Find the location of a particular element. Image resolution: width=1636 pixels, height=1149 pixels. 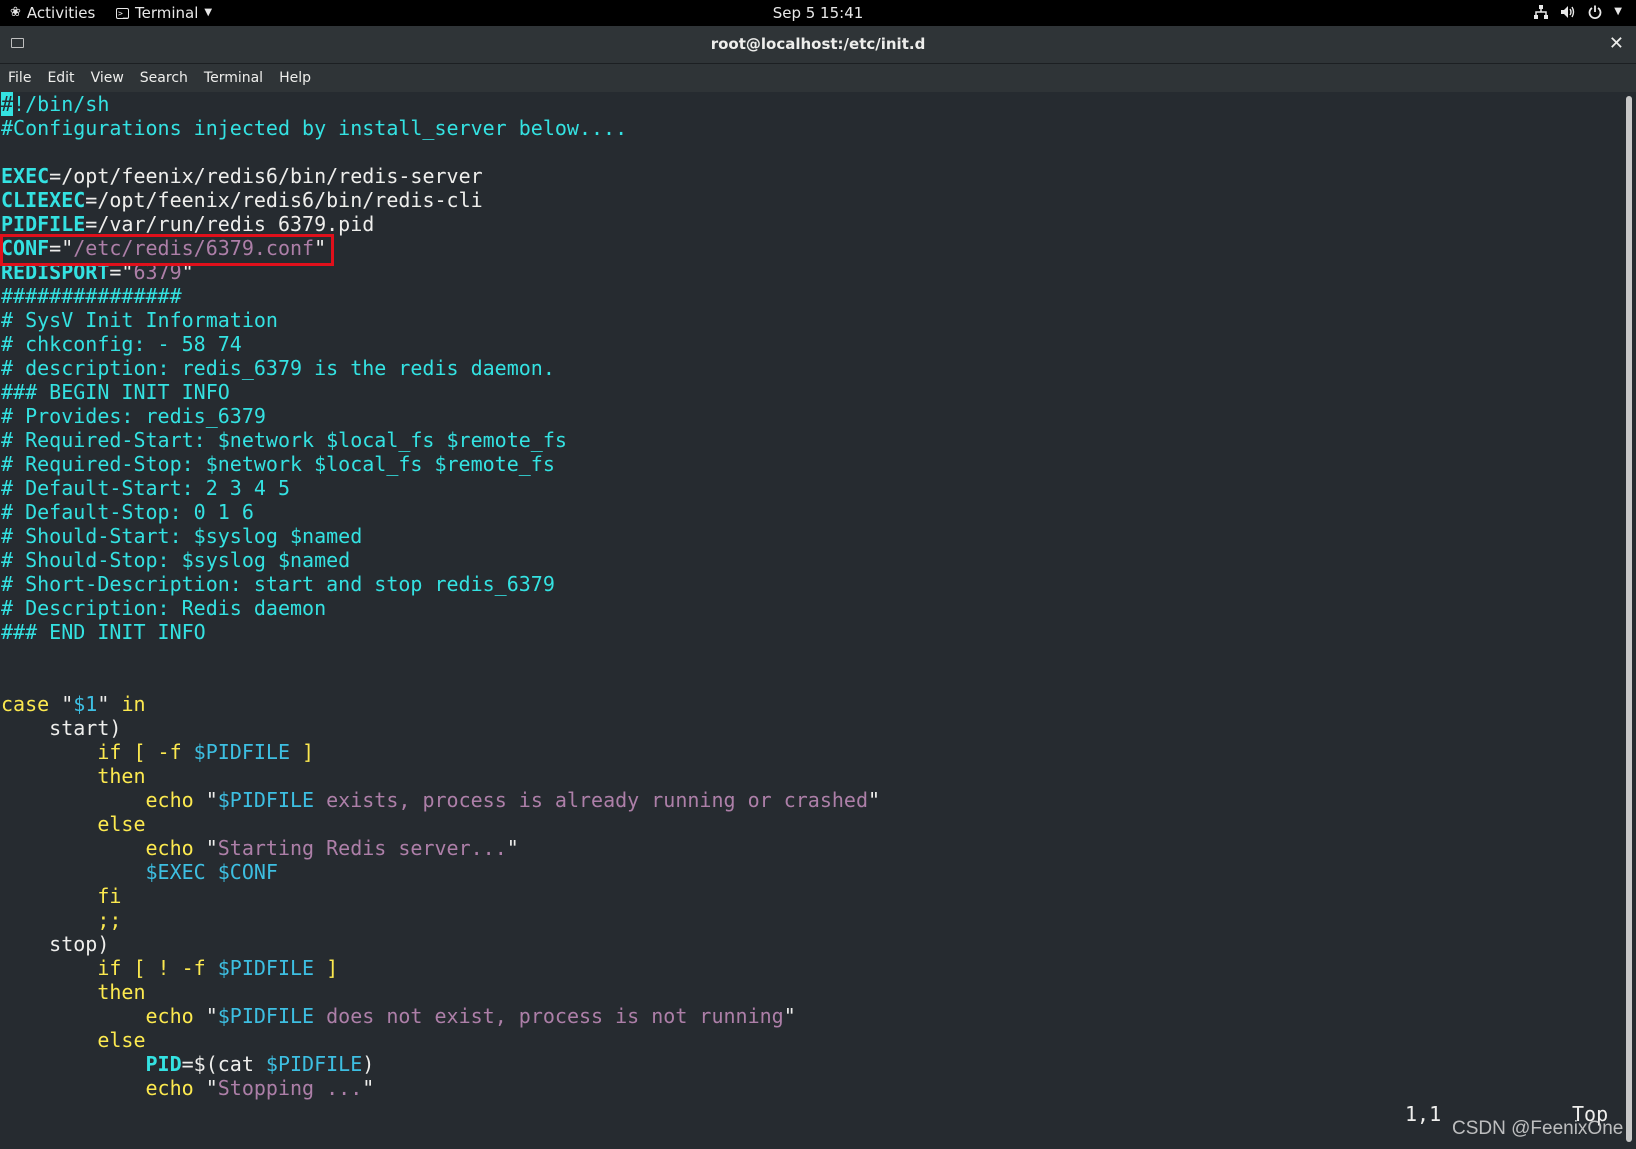

code-token: ;; is located at coordinates (109, 920).